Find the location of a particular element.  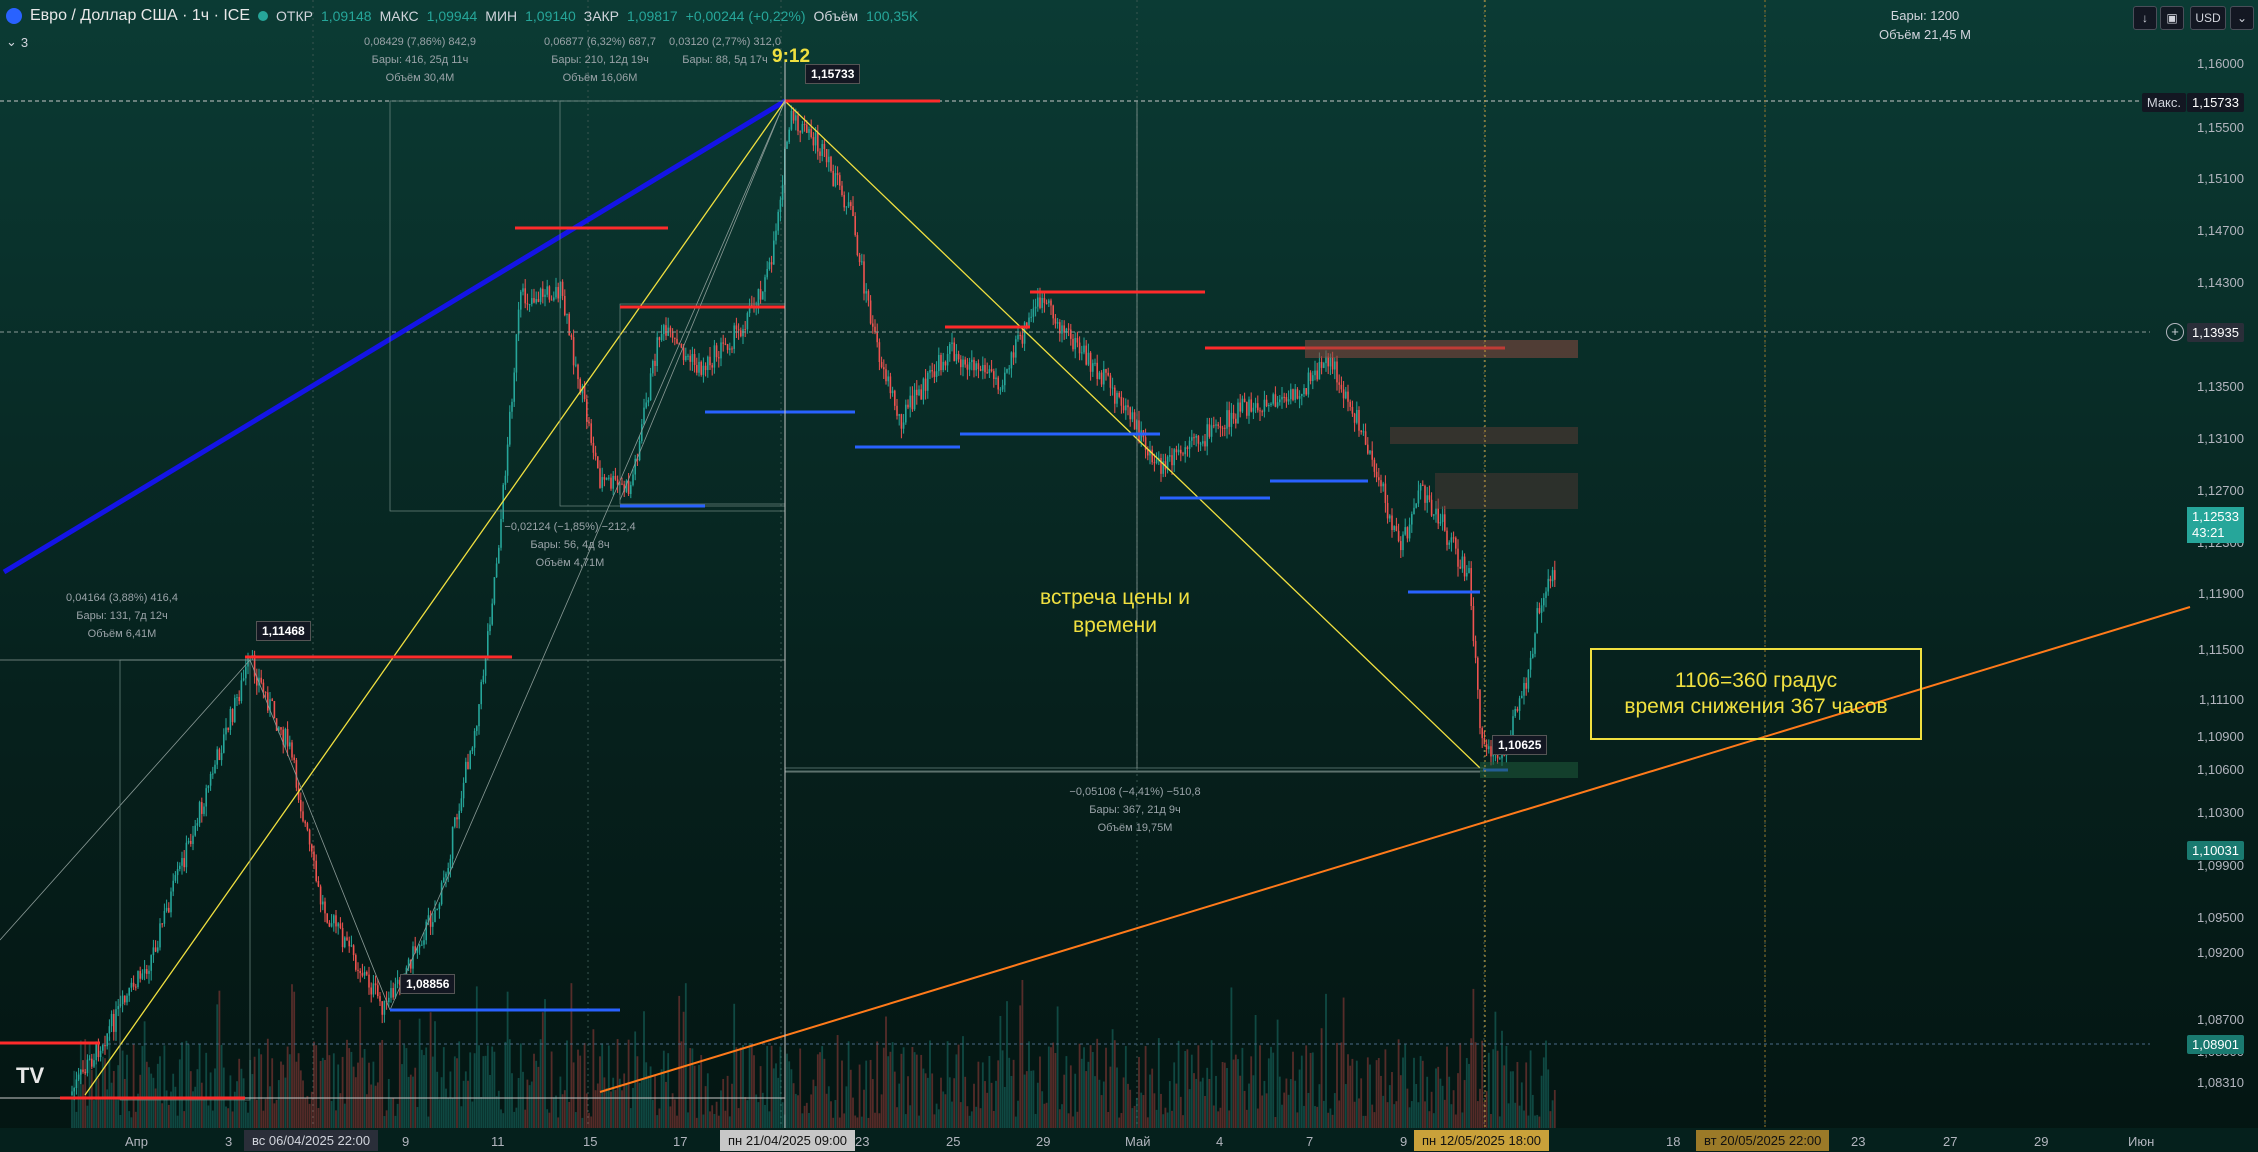

price-tick-label: 1,11900 is located at coordinates (2220, 593).